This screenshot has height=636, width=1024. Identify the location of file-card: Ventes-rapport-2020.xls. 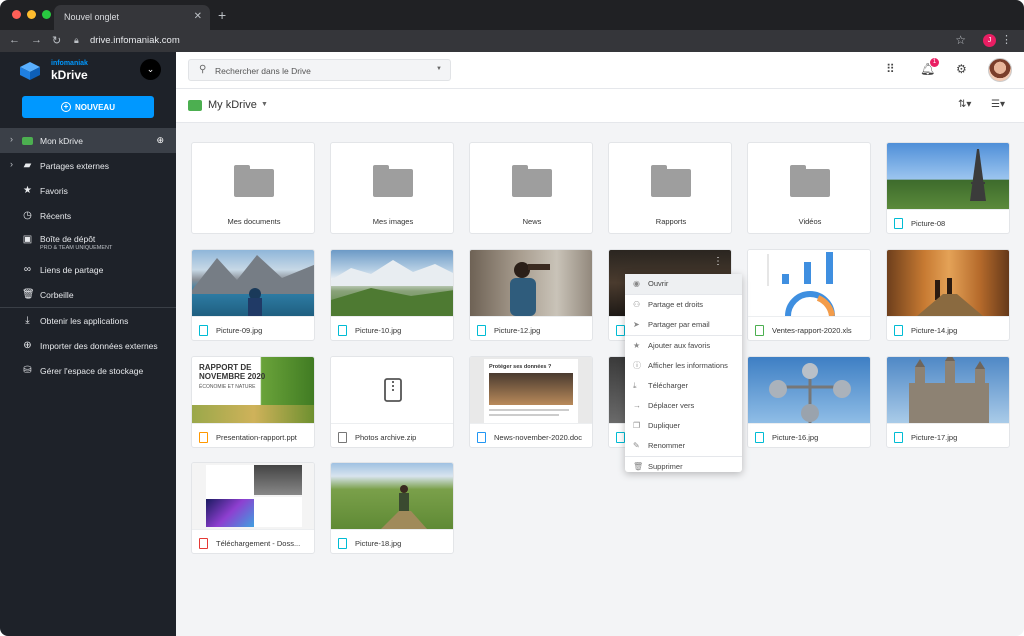
(809, 295).